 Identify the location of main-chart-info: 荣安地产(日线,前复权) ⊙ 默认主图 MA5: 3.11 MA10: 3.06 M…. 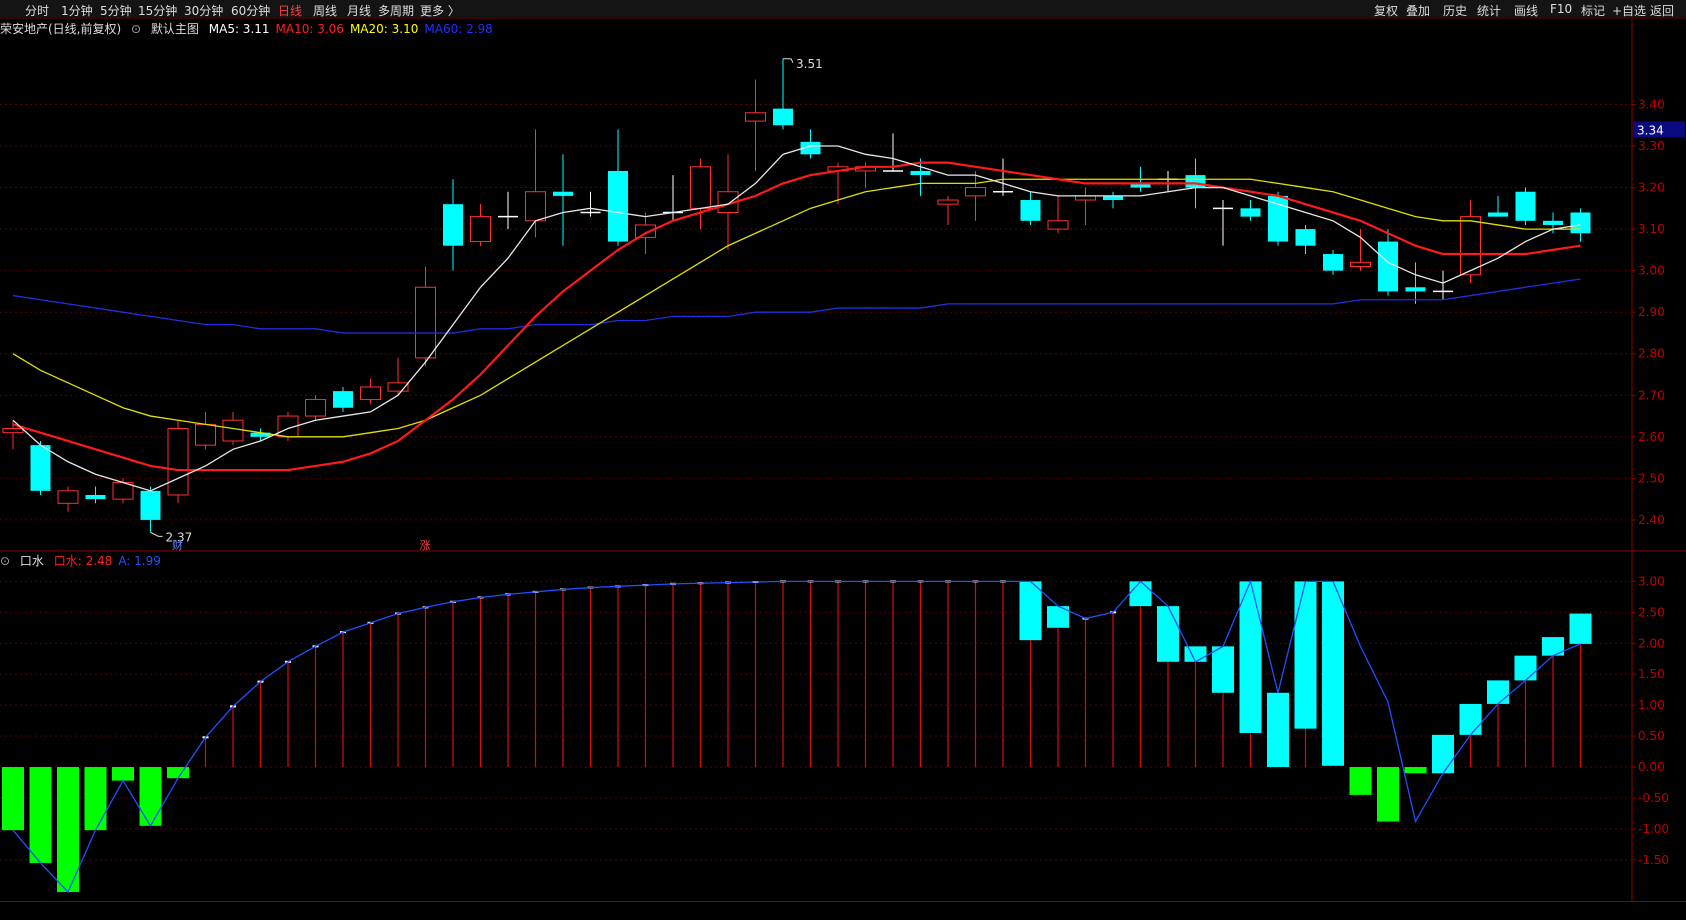
(252, 28).